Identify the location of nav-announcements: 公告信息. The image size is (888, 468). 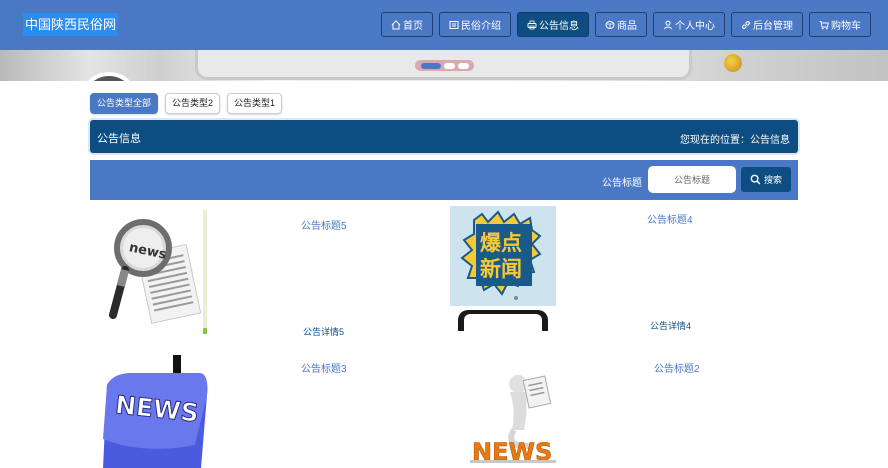
(553, 24).